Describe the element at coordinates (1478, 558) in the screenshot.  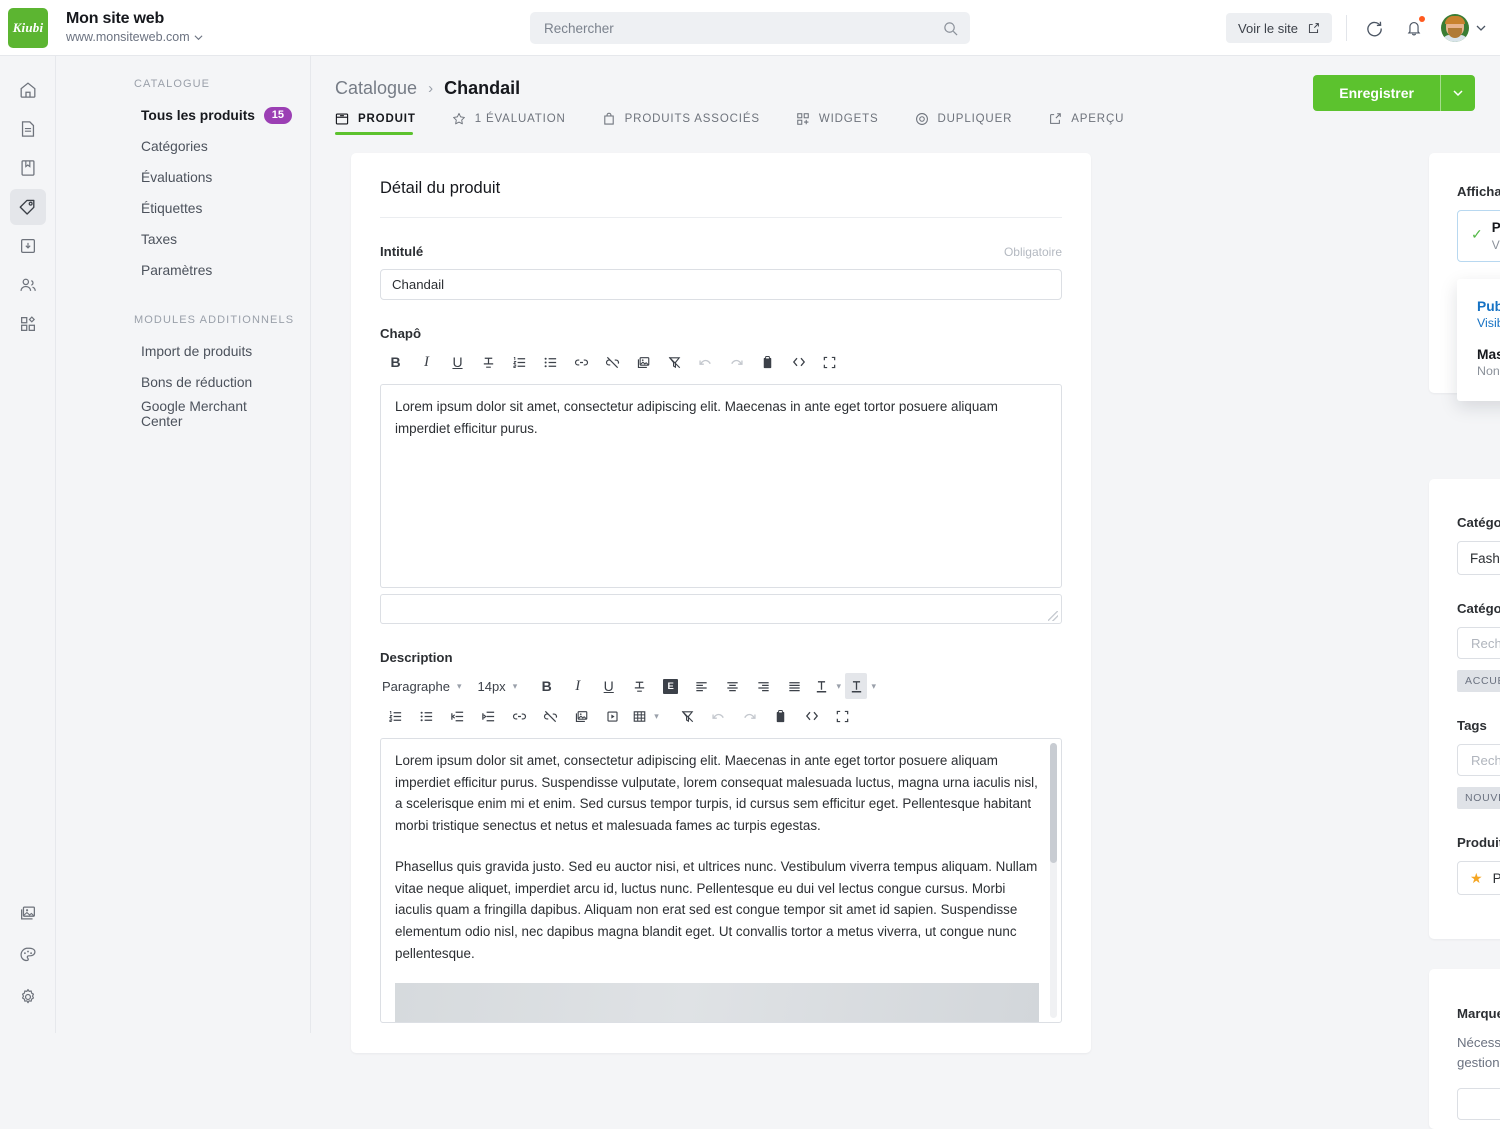
I see `main-category-select: Fashion ▾` at that location.